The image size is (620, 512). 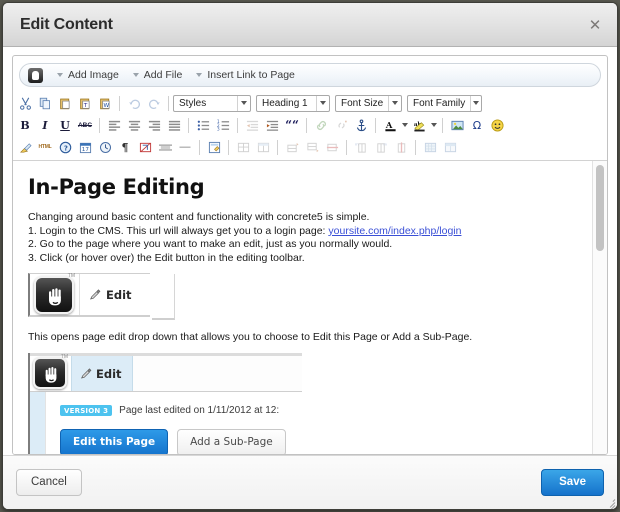 I want to click on redo-icon, so click(x=154, y=103).